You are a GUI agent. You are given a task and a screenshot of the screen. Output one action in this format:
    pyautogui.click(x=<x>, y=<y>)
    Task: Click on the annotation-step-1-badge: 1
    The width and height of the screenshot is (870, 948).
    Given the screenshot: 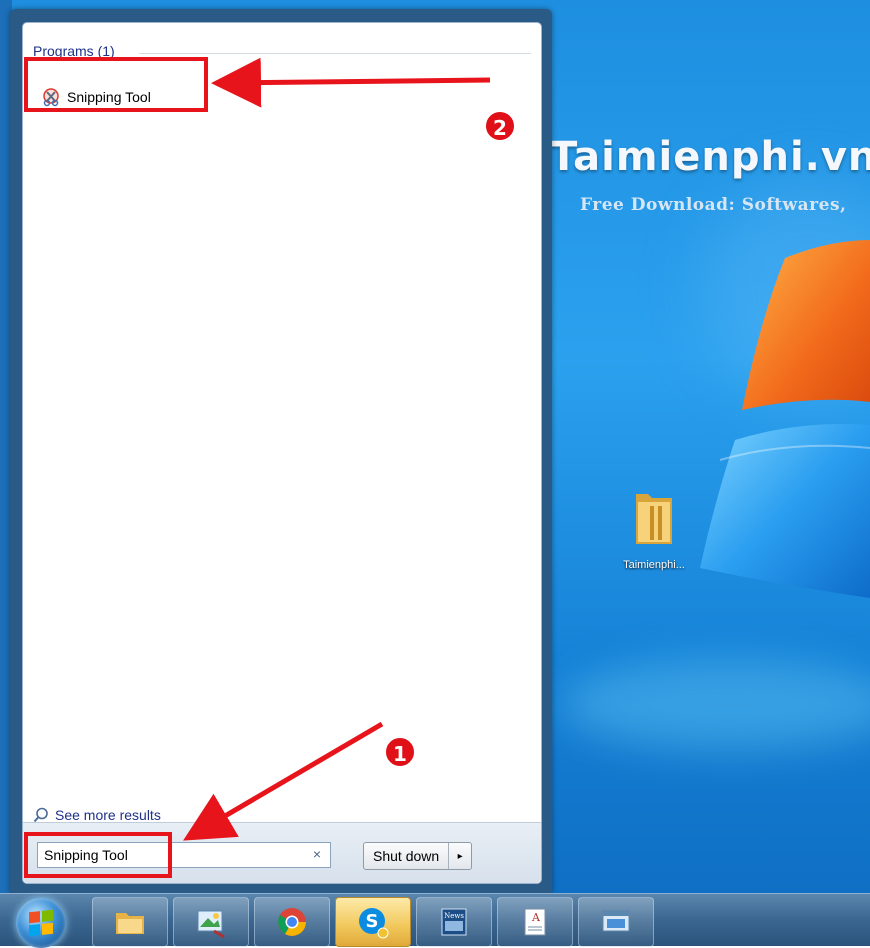 What is the action you would take?
    pyautogui.click(x=400, y=752)
    